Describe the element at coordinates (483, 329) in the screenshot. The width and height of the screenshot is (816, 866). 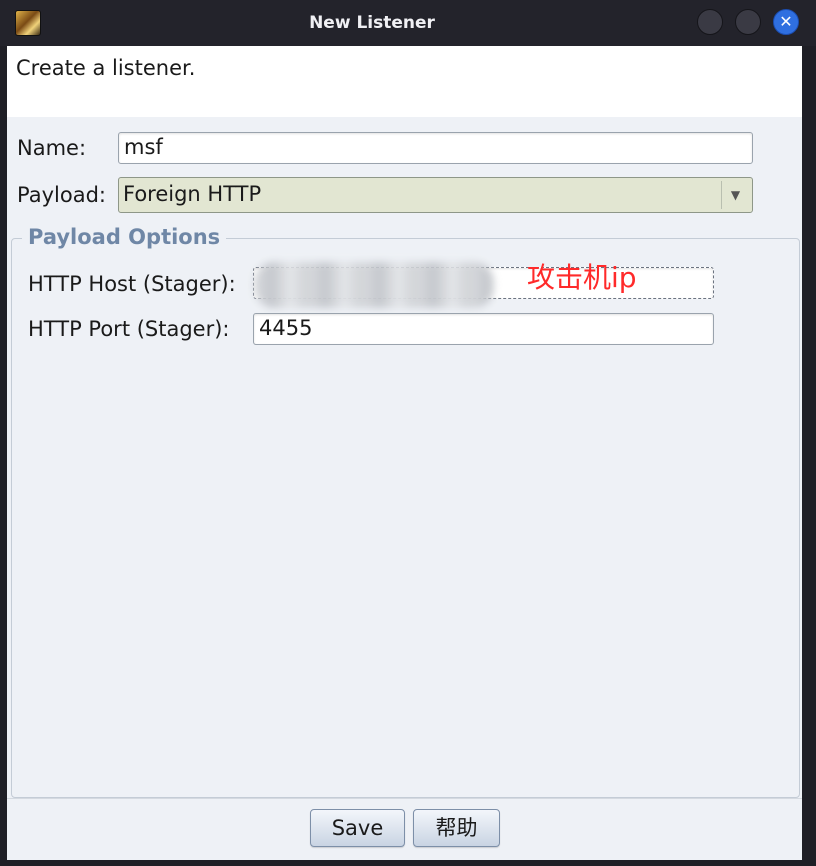
I see `http-port-input: 4455` at that location.